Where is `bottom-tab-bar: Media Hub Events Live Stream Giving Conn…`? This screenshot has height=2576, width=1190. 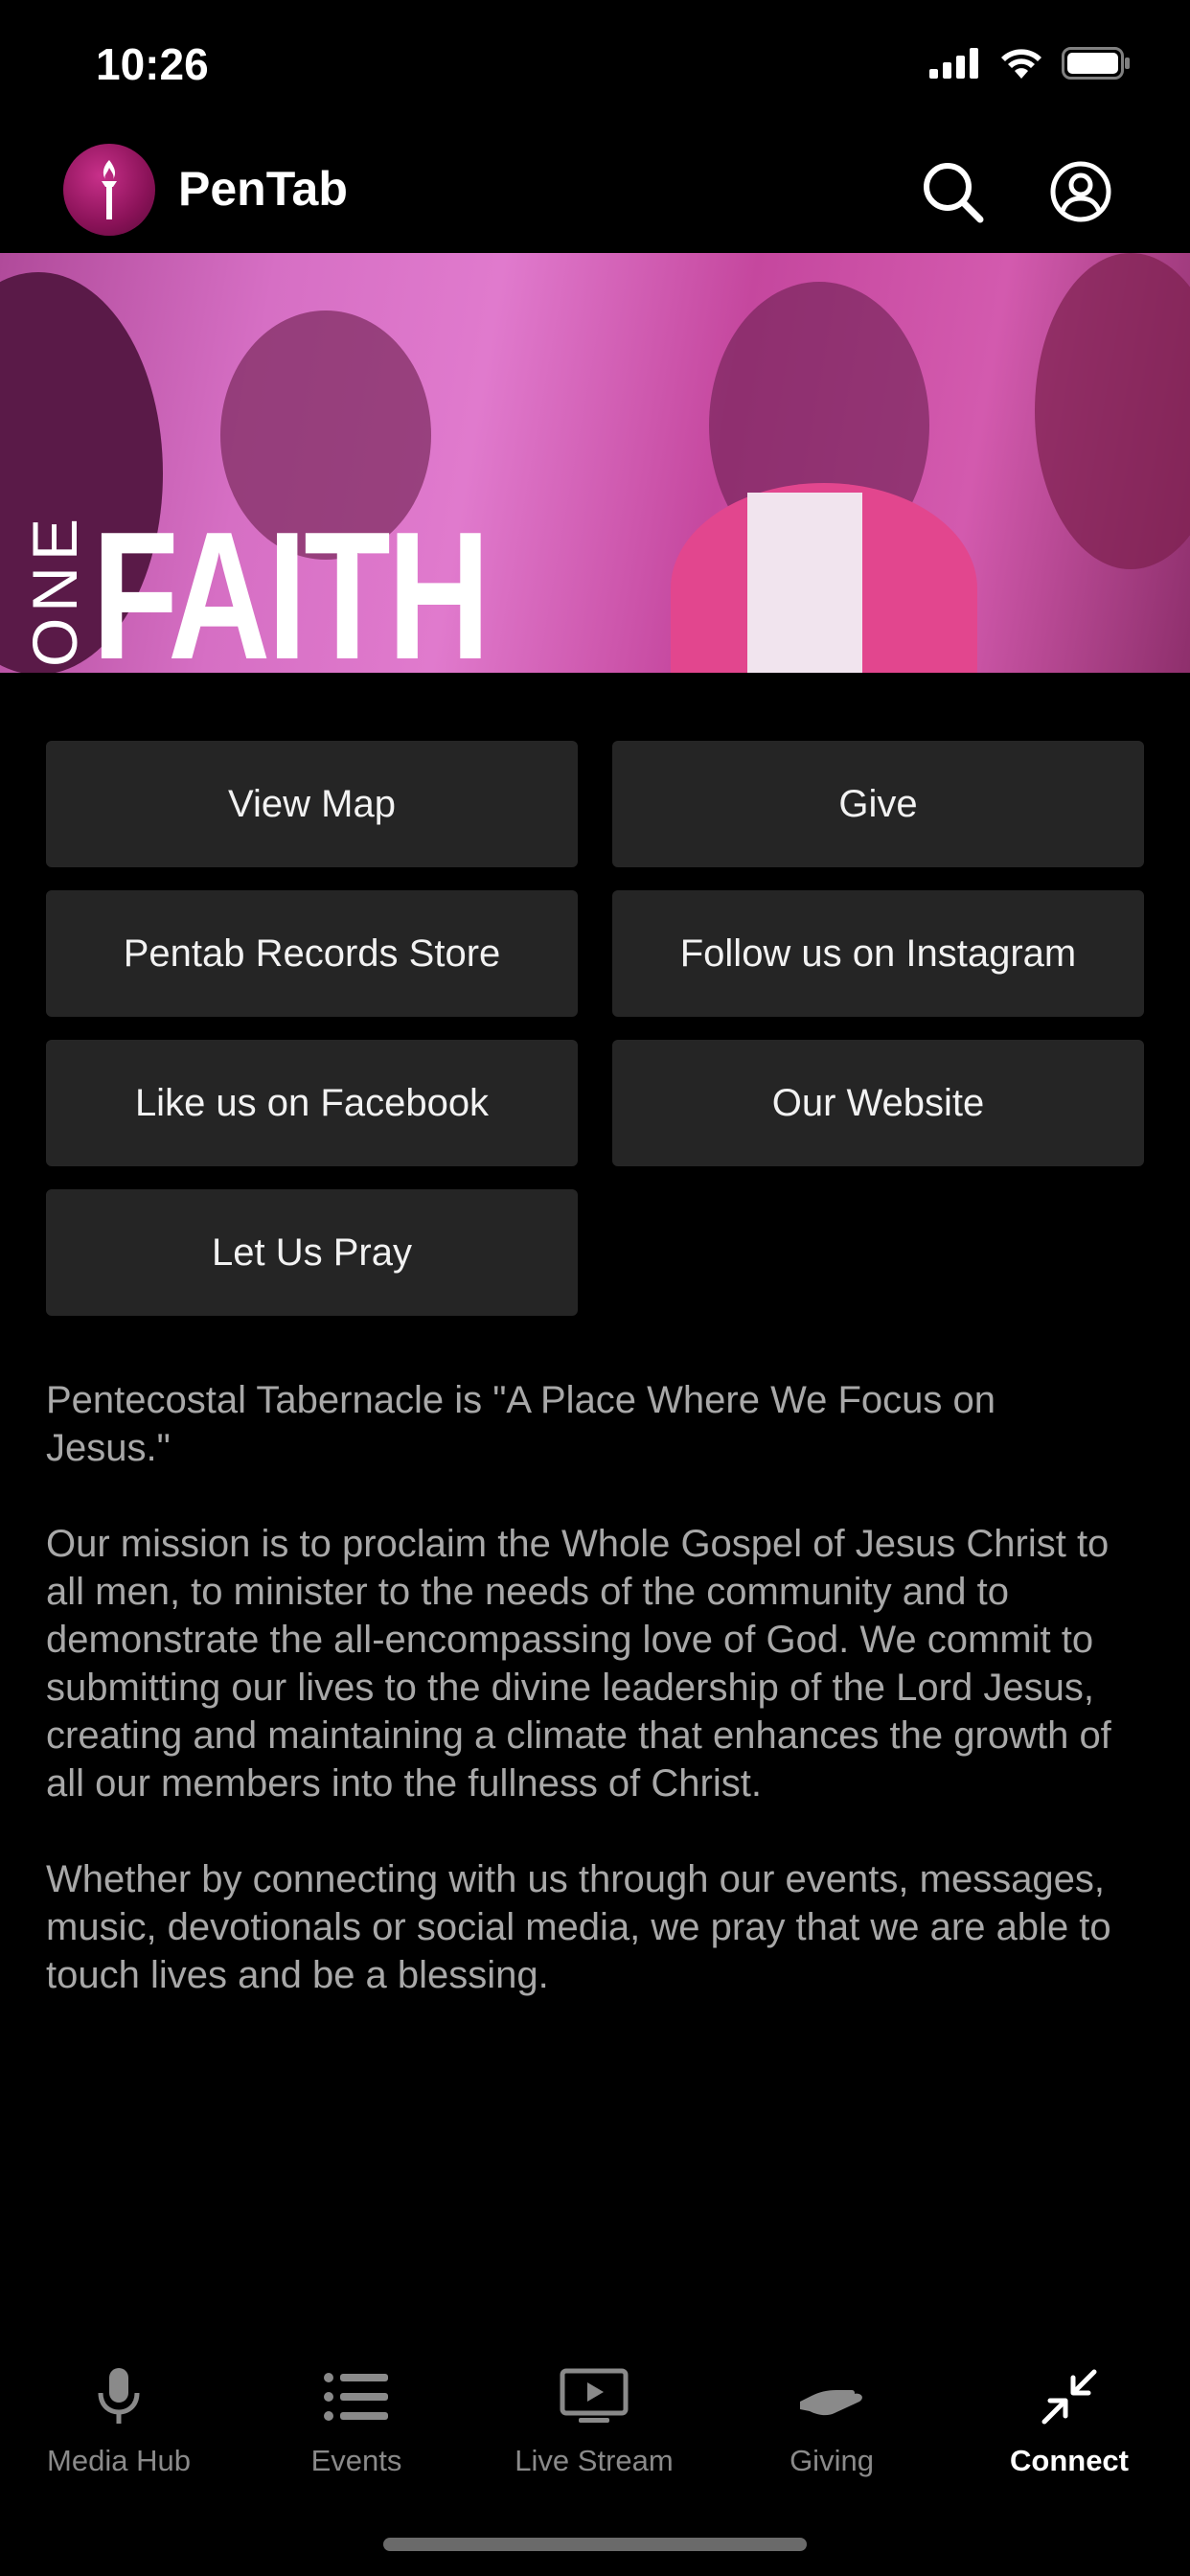 bottom-tab-bar: Media Hub Events Live Stream Giving Conn… is located at coordinates (595, 2415).